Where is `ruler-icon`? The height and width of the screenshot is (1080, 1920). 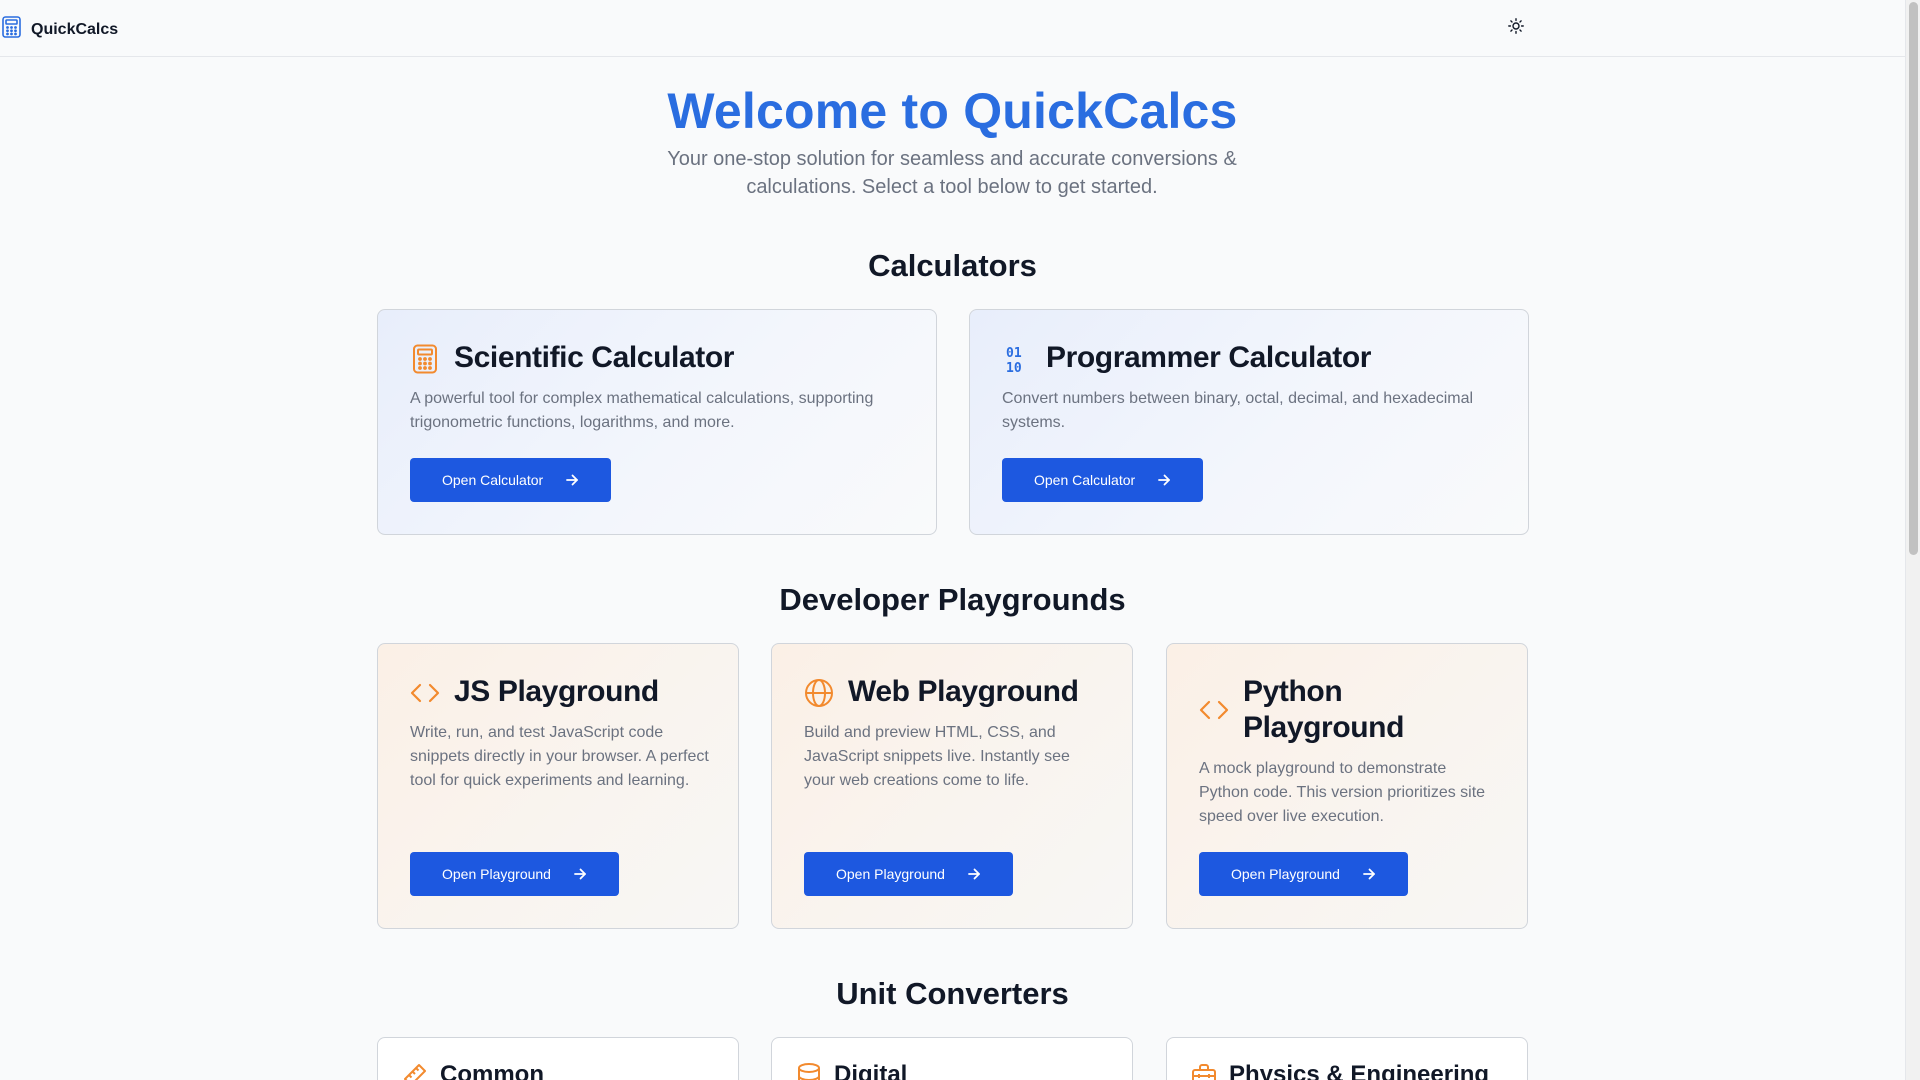
ruler-icon is located at coordinates (415, 1071).